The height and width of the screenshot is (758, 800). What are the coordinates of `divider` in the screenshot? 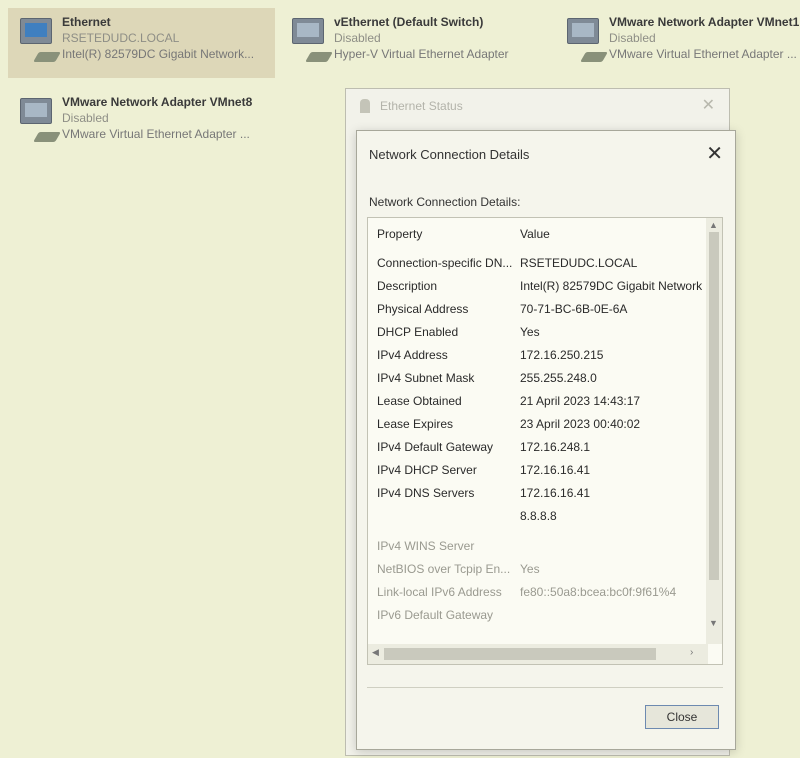 It's located at (545, 687).